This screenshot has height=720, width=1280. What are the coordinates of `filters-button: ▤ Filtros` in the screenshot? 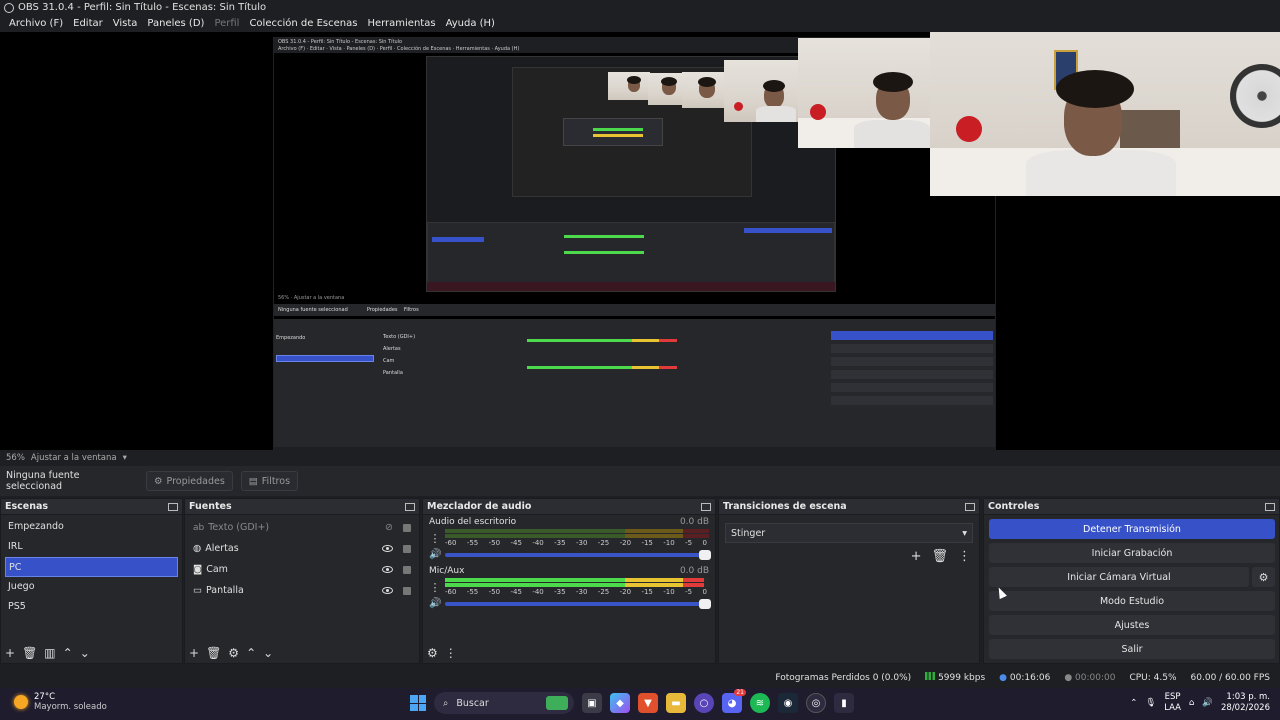 It's located at (269, 481).